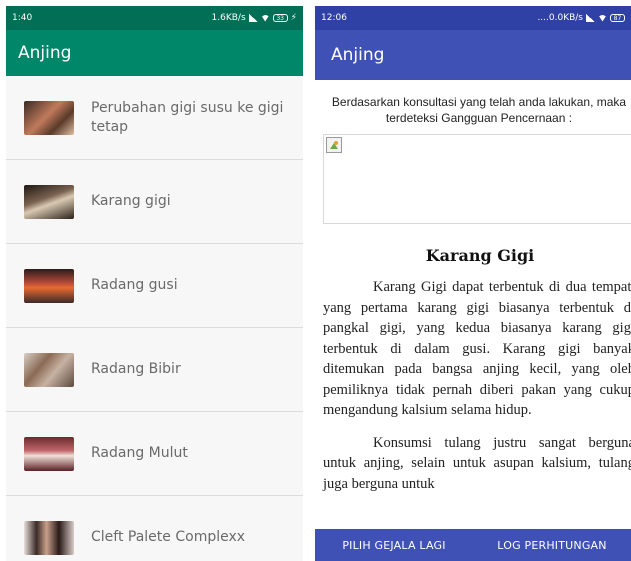 The height and width of the screenshot is (561, 631). I want to click on status-time: 12:06, so click(334, 18).